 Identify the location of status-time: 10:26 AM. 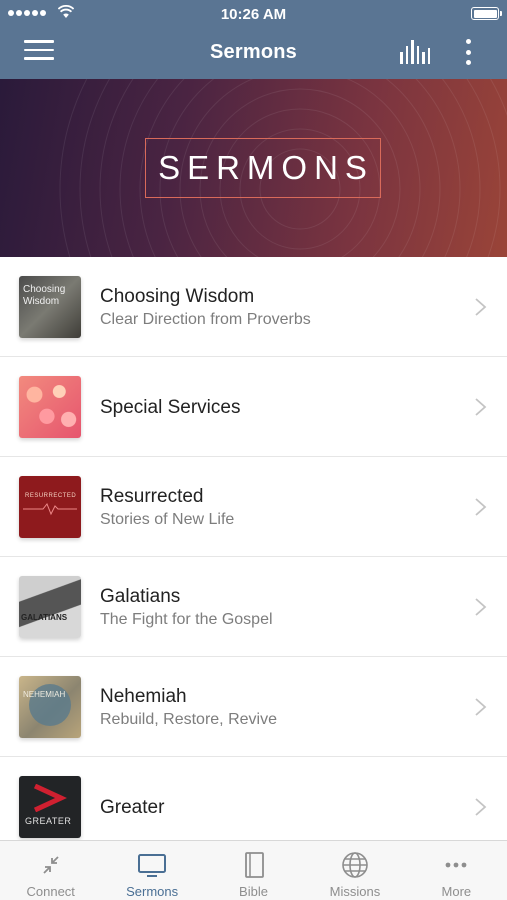
(253, 14).